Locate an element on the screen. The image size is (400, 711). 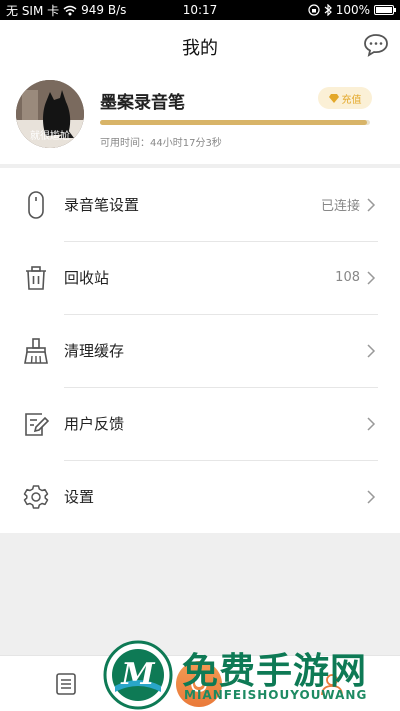
usage-progress-bar is located at coordinates (235, 122).